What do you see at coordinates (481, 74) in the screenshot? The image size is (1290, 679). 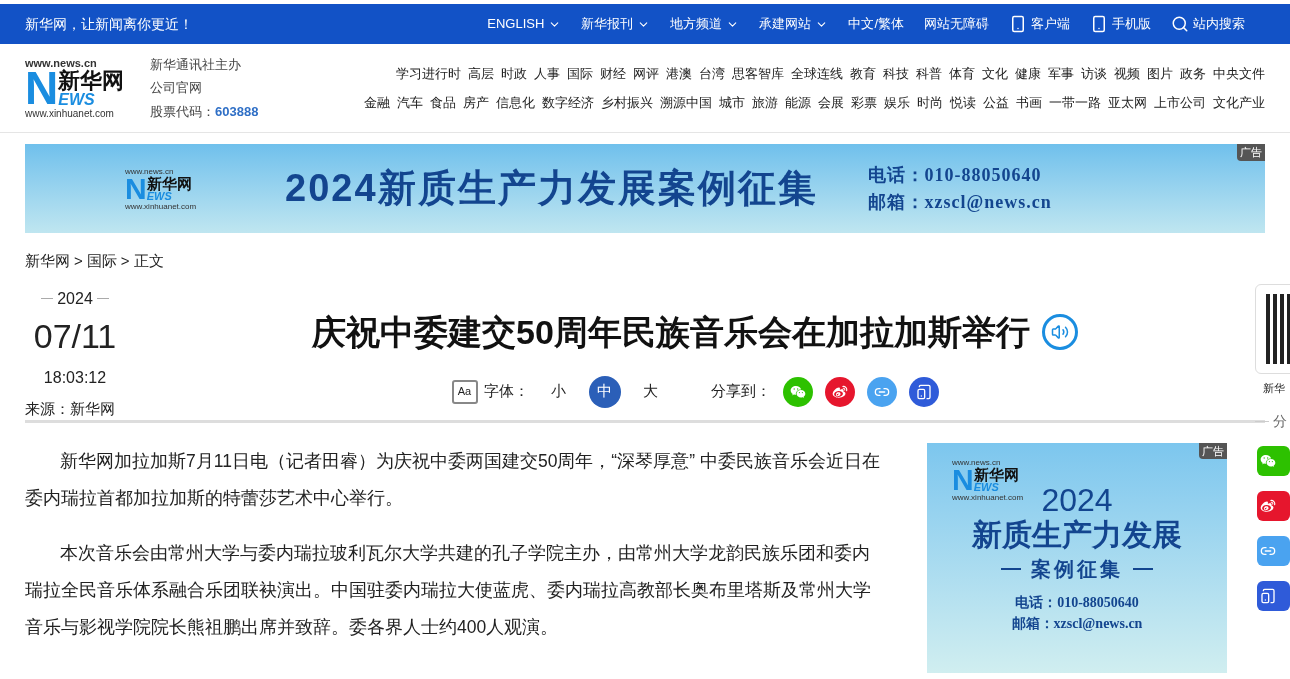 I see `channel-link: 高层` at bounding box center [481, 74].